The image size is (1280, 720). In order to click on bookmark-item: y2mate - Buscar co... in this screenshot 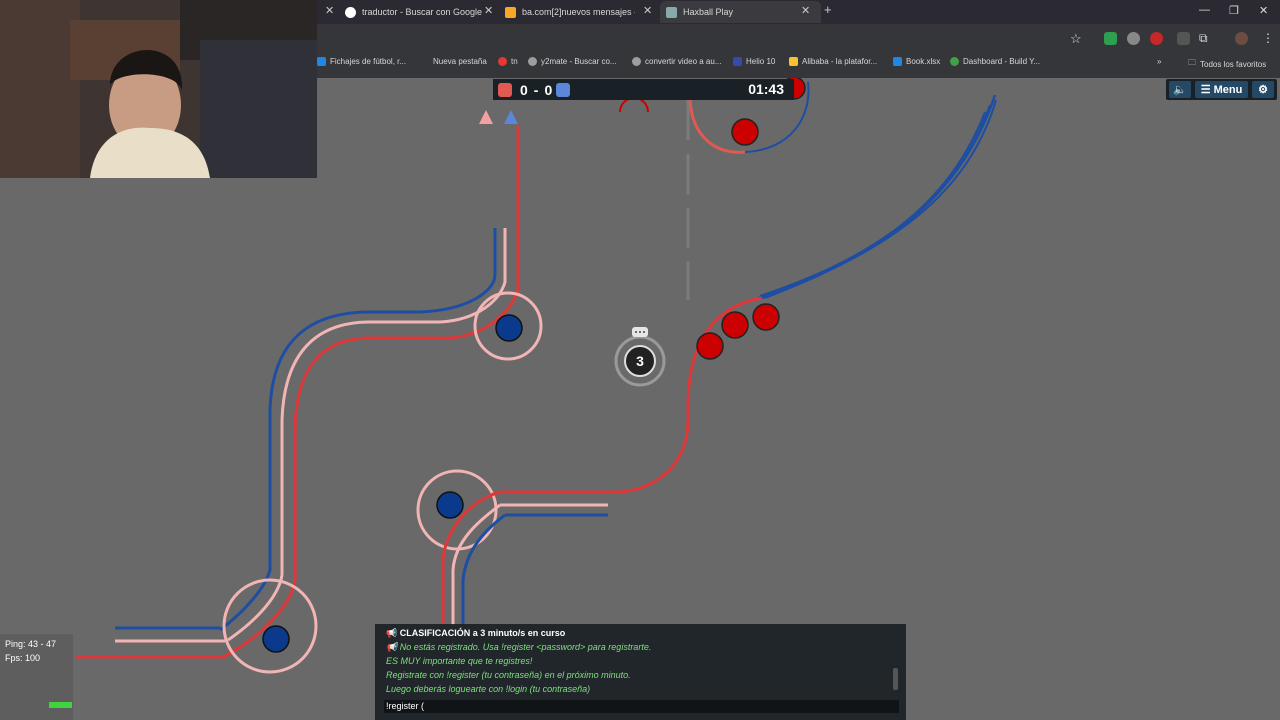, I will do `click(572, 61)`.